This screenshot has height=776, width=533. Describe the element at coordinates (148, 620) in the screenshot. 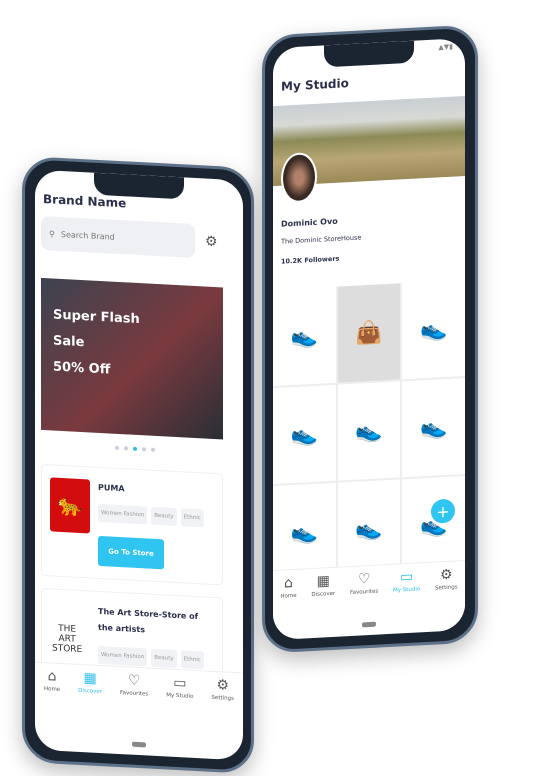

I see `store-name: The Art Store-Store of the artists` at that location.